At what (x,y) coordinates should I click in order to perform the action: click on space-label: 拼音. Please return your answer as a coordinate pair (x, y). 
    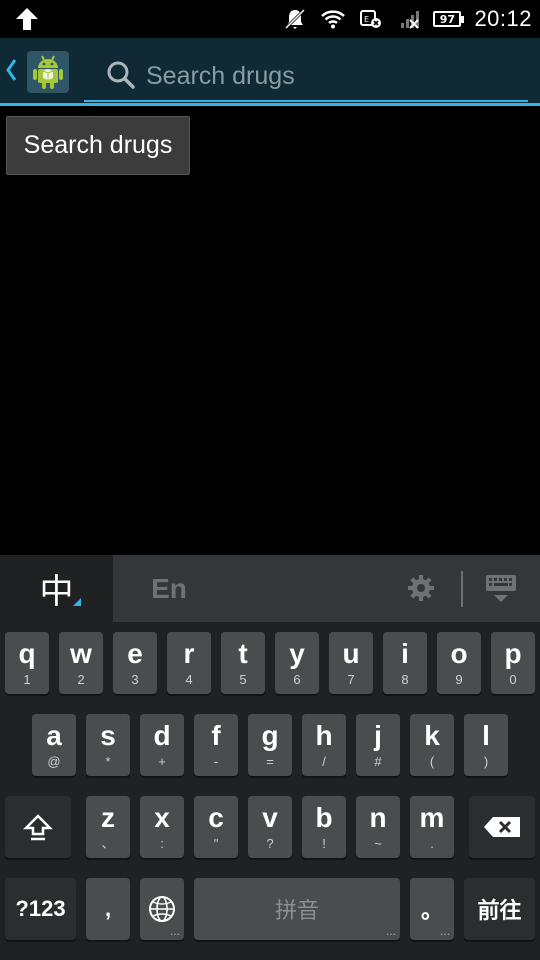
    Looking at the image, I should click on (296, 910).